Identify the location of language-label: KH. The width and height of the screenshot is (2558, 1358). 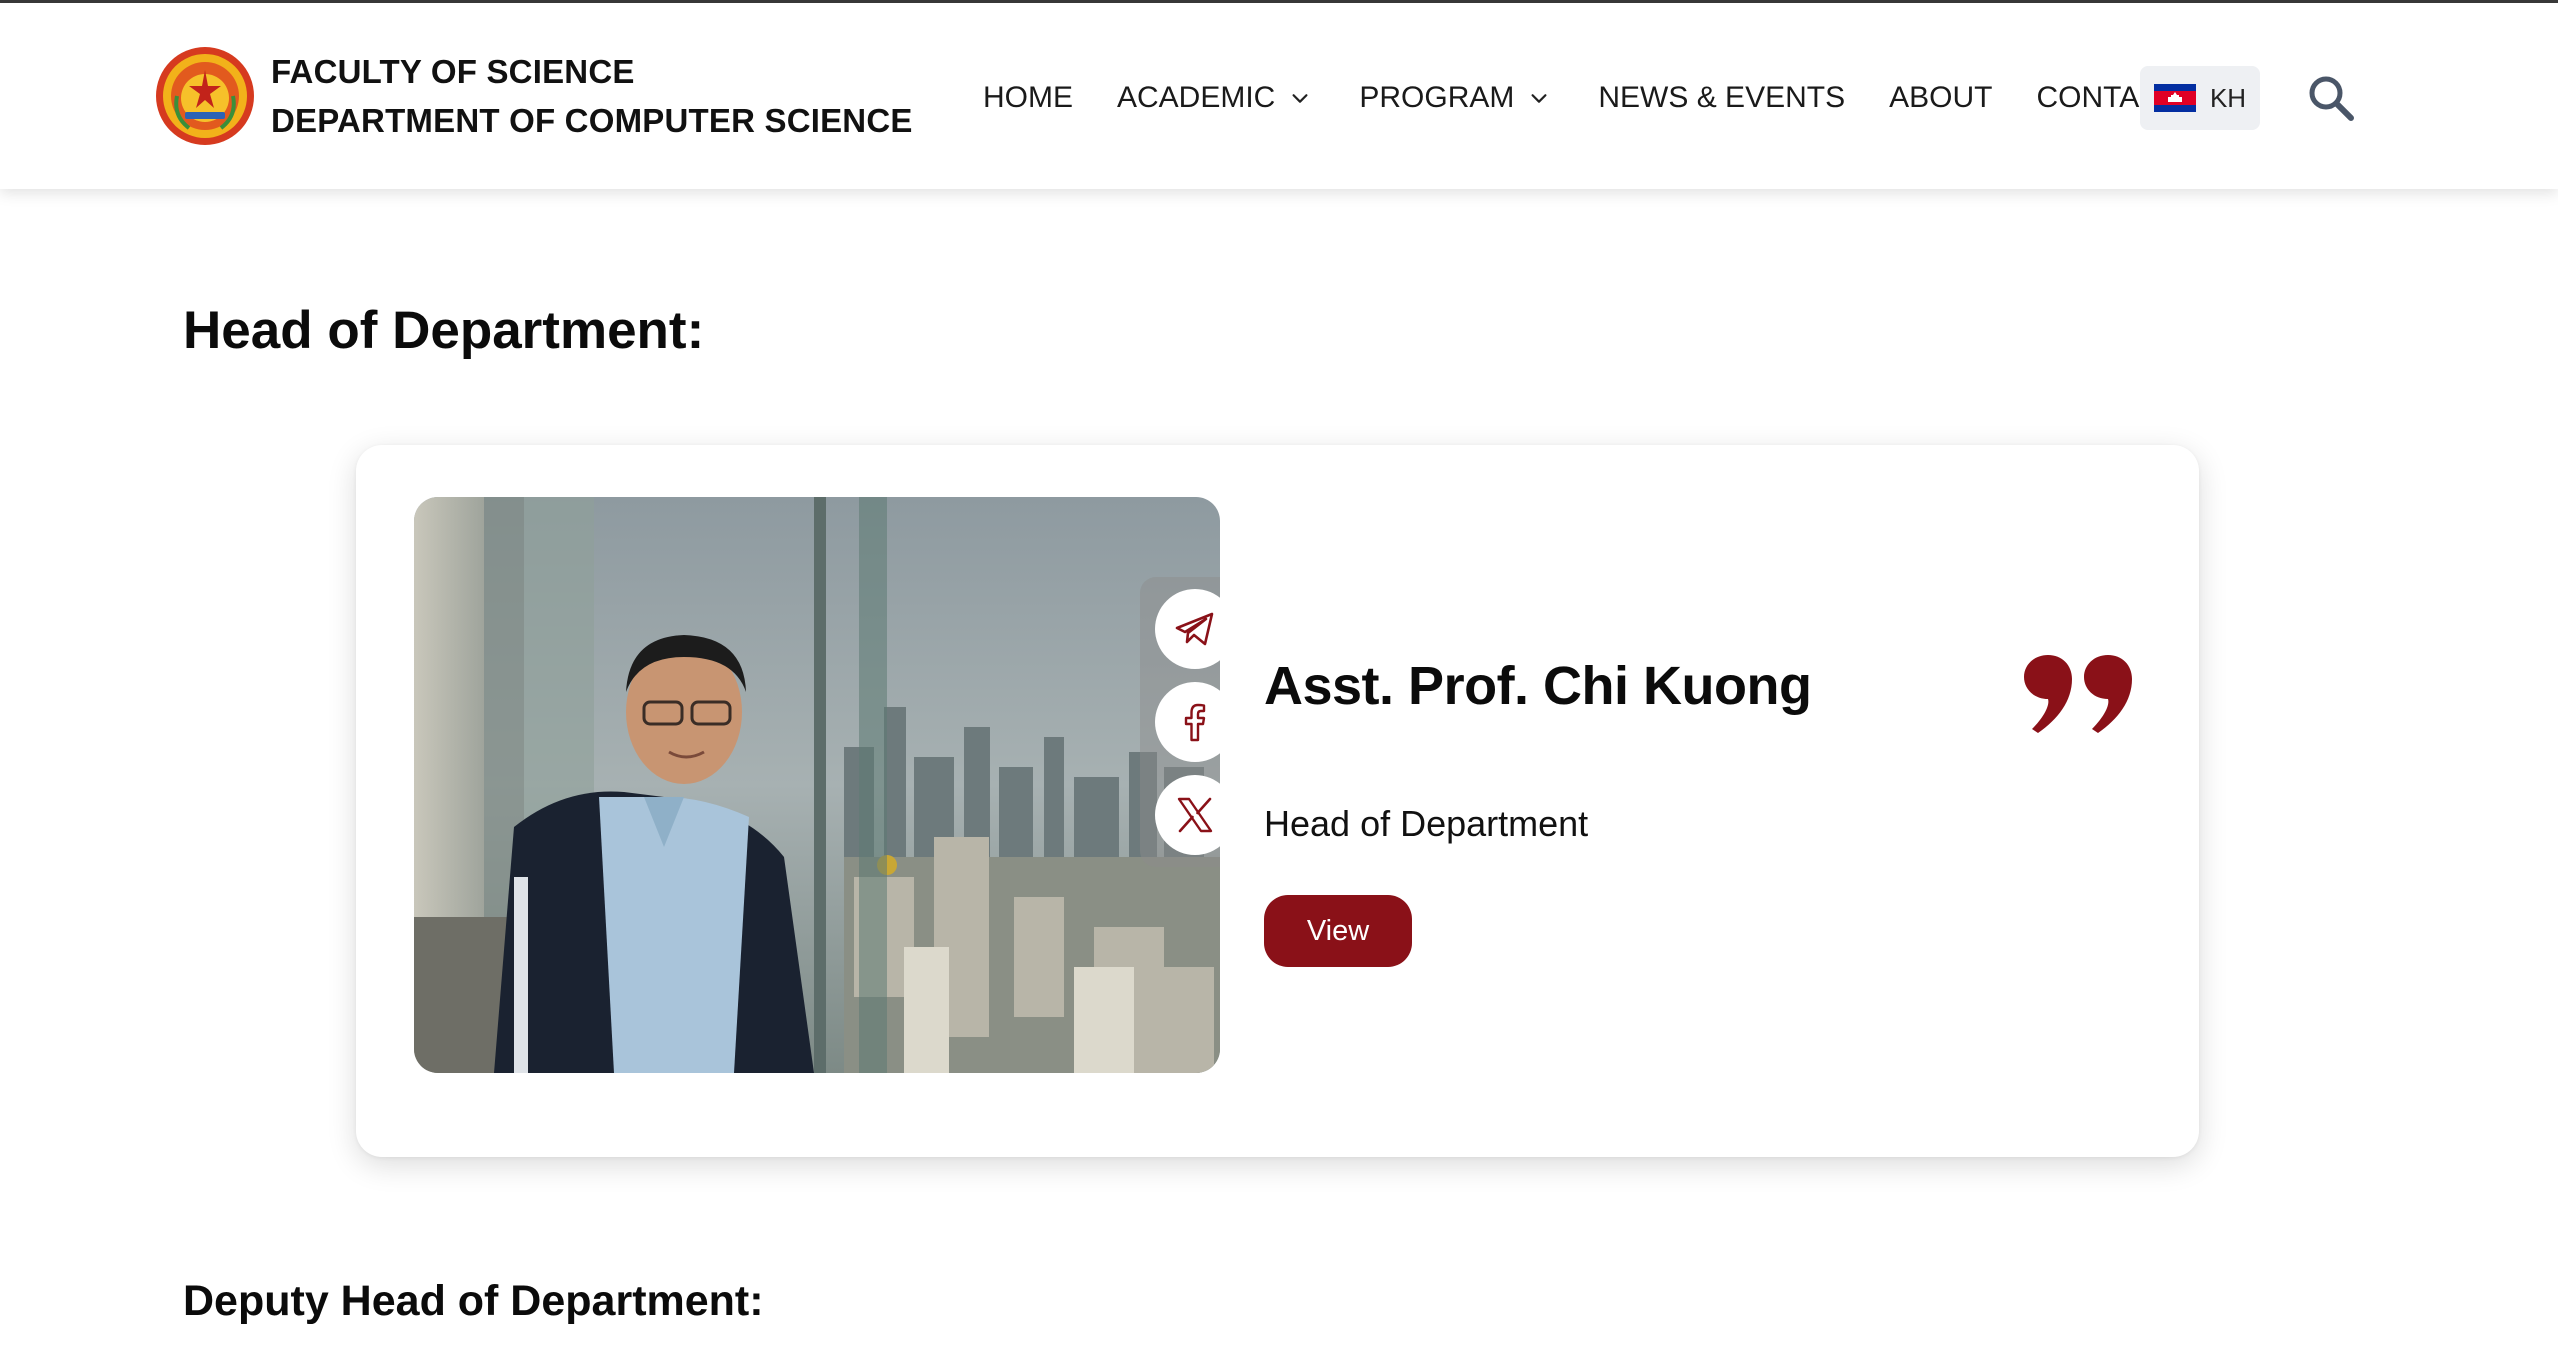
(2228, 97).